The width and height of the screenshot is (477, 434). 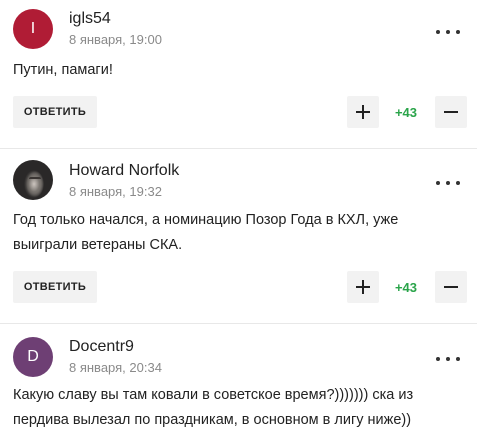 I want to click on avatar-letter: I, so click(x=33, y=28).